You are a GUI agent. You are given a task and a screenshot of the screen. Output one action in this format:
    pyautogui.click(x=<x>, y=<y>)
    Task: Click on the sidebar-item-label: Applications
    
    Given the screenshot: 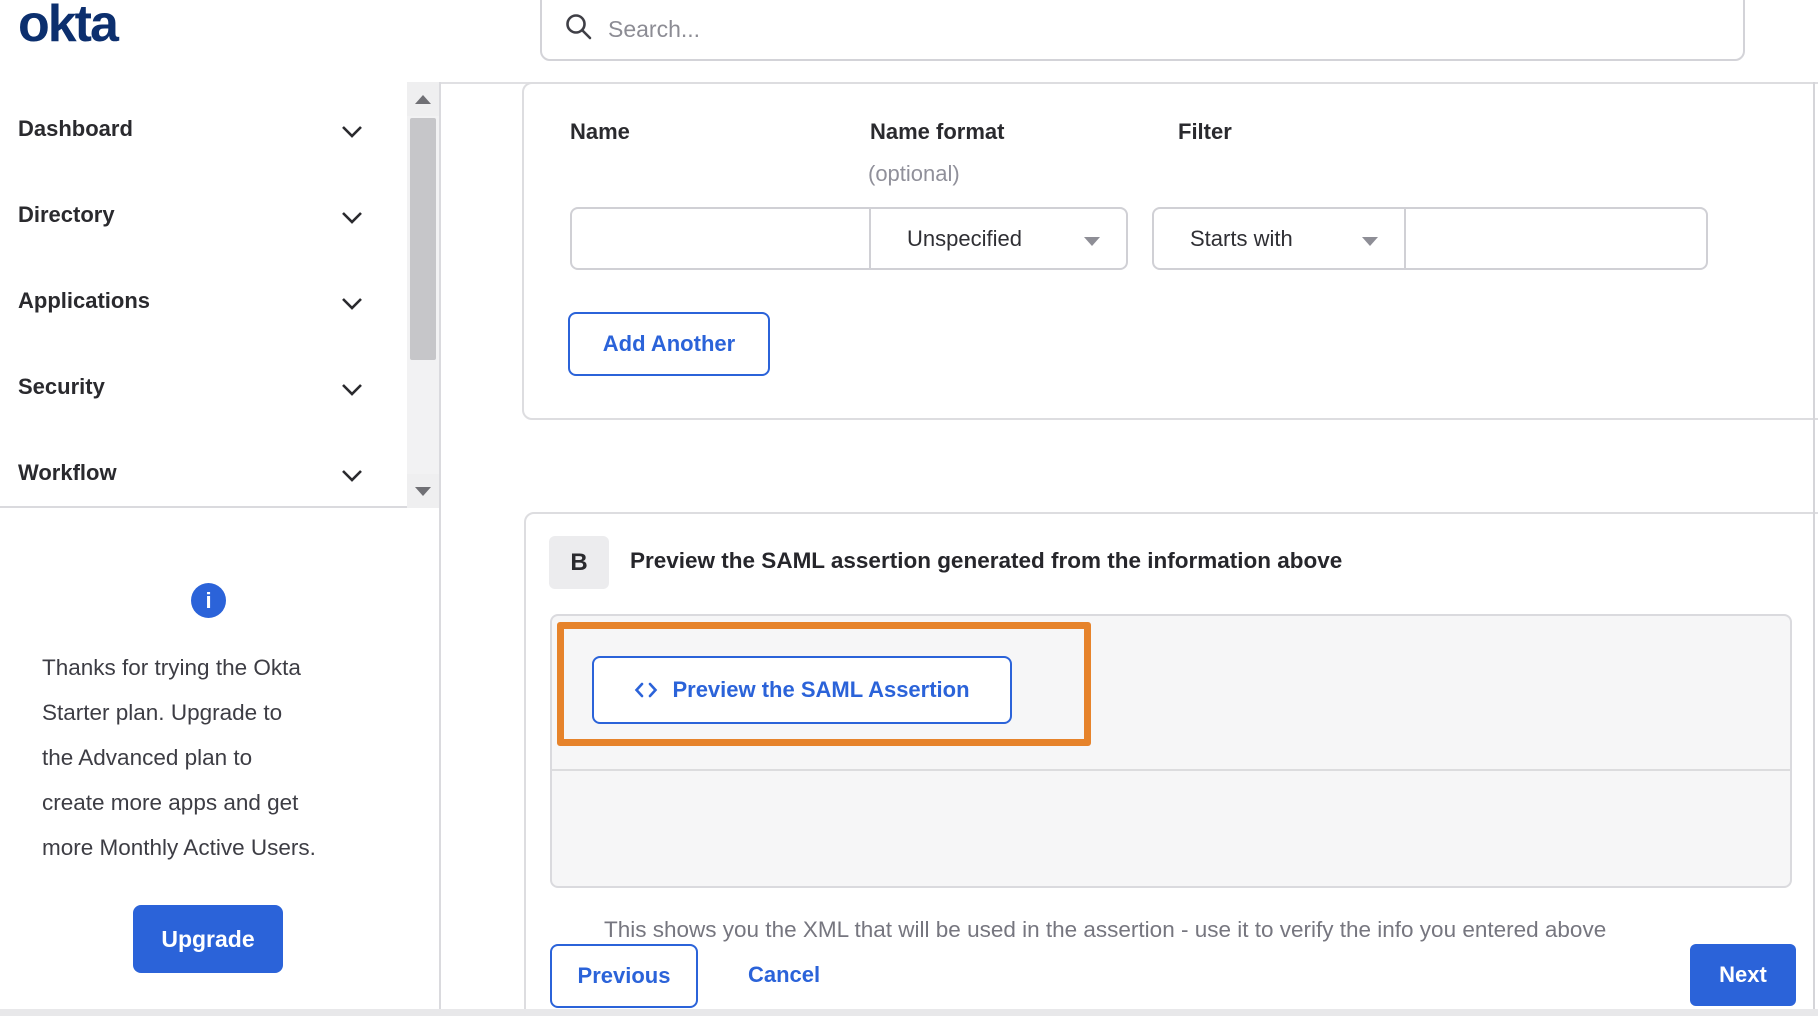 What is the action you would take?
    pyautogui.click(x=84, y=300)
    